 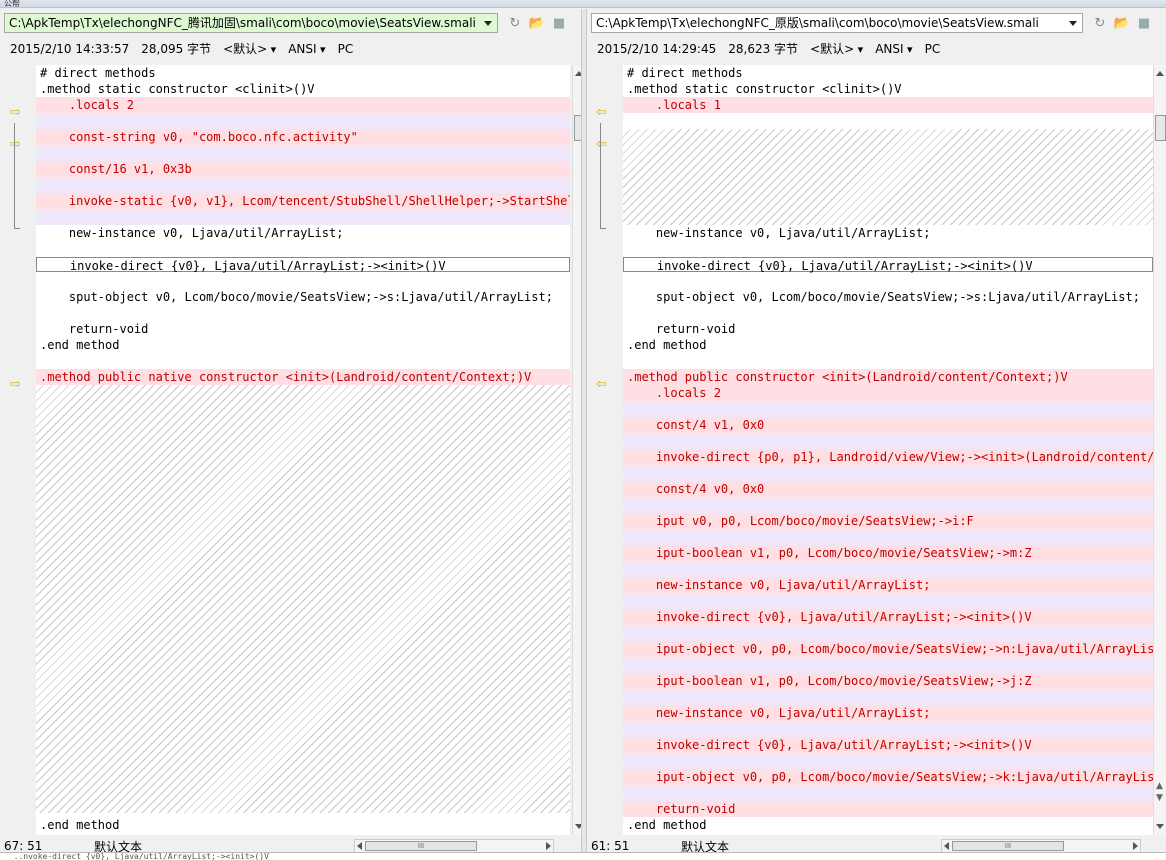 I want to click on diff-bracket, so click(x=603, y=176).